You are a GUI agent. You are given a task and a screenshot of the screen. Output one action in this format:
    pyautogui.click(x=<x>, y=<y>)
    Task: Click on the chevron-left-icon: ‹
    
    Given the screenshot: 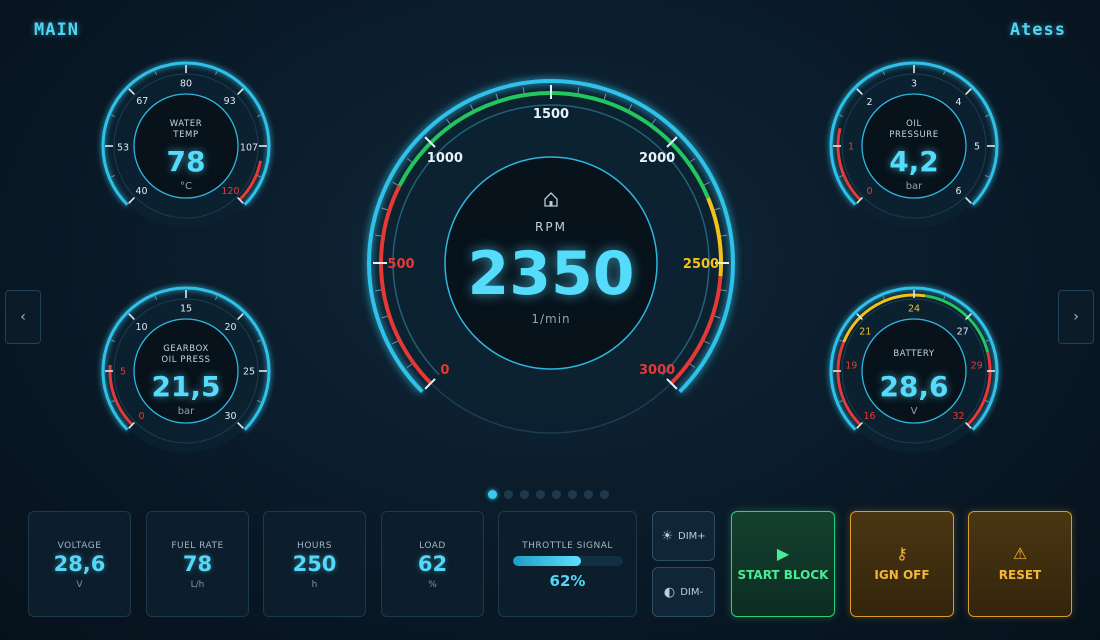 What is the action you would take?
    pyautogui.click(x=23, y=317)
    